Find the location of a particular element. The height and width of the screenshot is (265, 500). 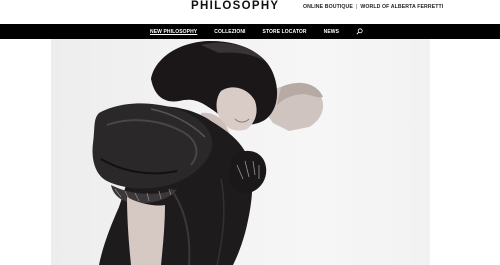

world-of-alberta-ferretti-link: WORLD OF ALBERTA FERRETTI is located at coordinates (401, 7).